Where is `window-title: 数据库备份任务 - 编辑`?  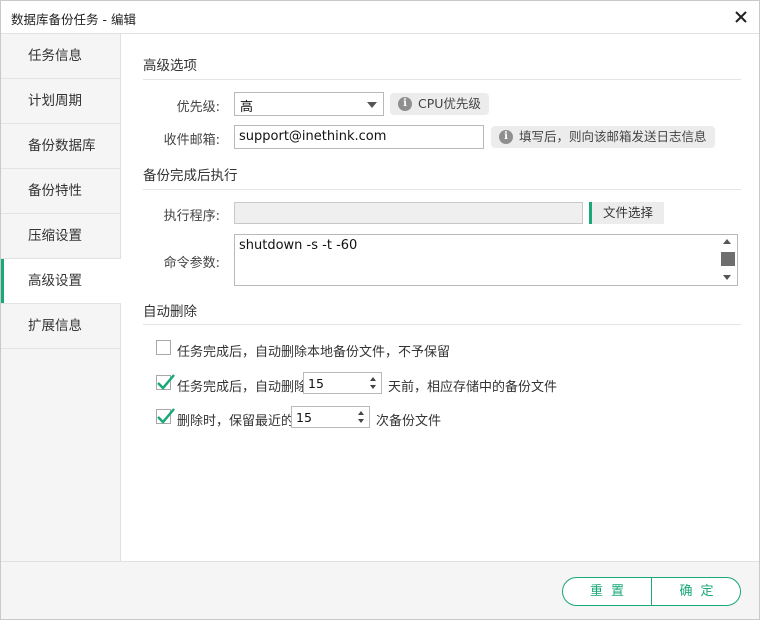
window-title: 数据库备份任务 - 编辑 is located at coordinates (73, 19).